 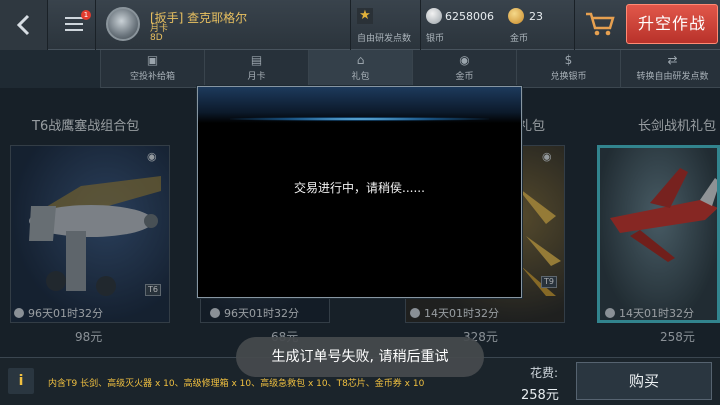 I want to click on back-arrow-icon, so click(x=23, y=25).